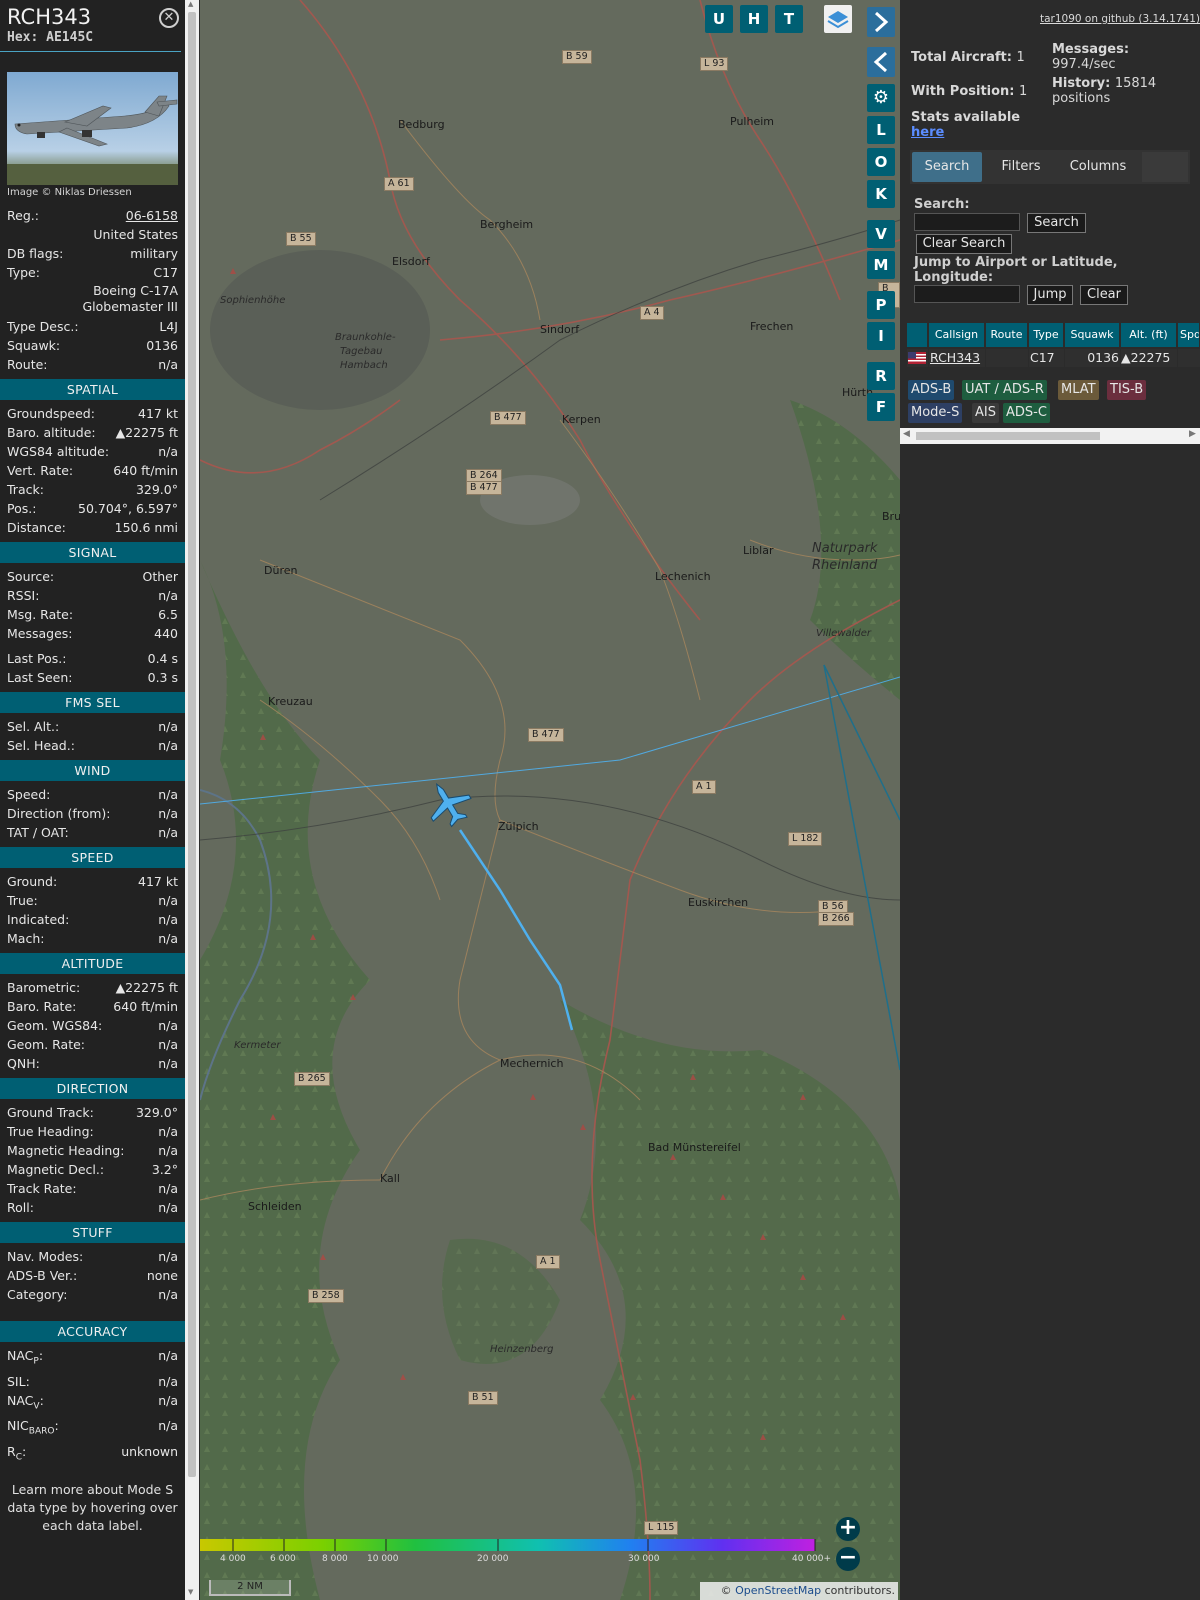  Describe the element at coordinates (838, 19) in the screenshot. I see `layers-icon` at that location.